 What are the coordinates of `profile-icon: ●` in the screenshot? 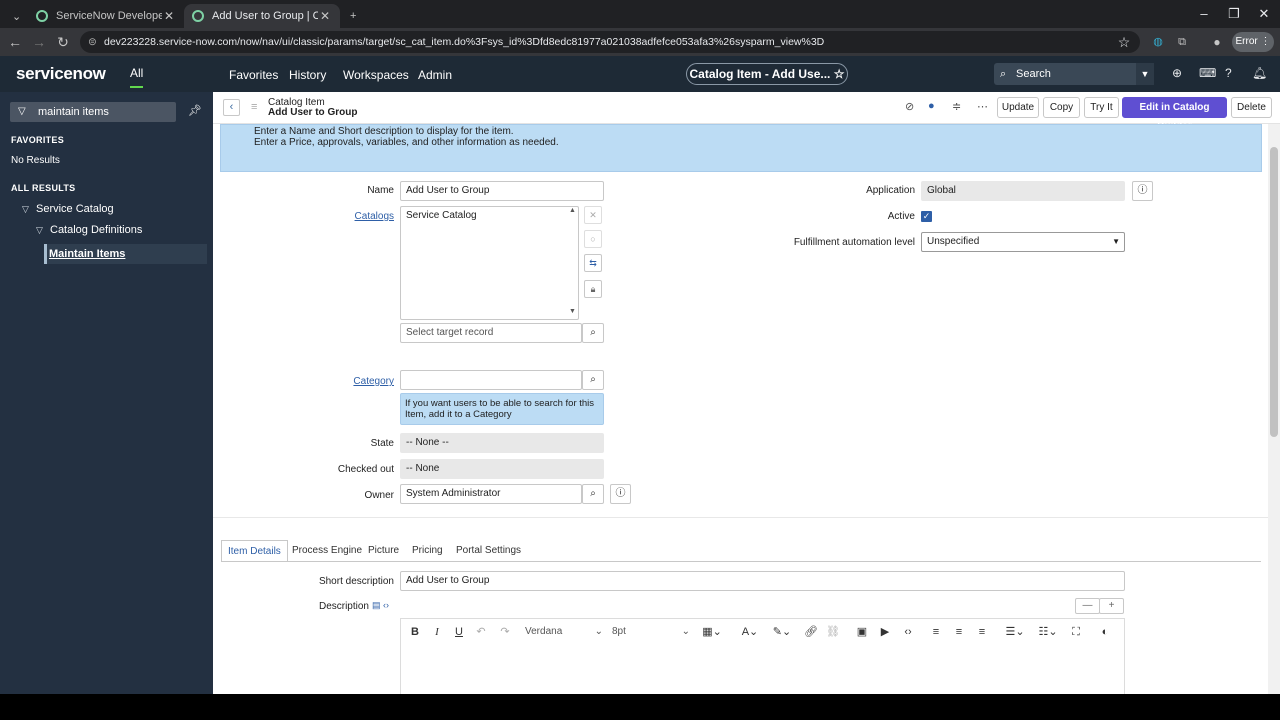 It's located at (1217, 42).